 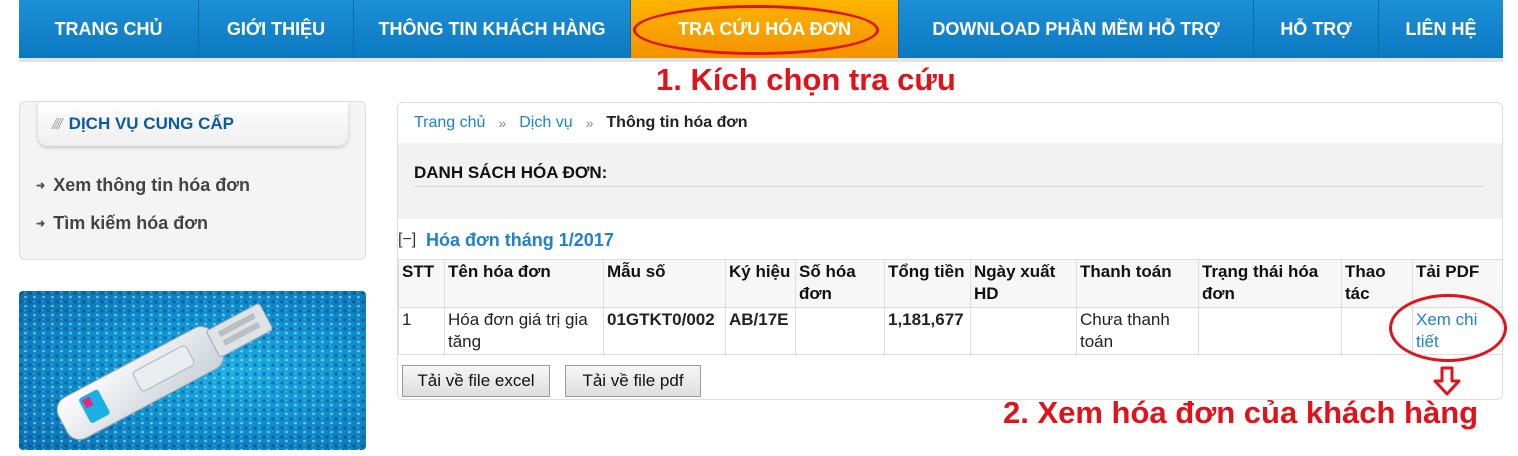 I want to click on cell-payment: Chưa thanh toán, so click(x=1137, y=331).